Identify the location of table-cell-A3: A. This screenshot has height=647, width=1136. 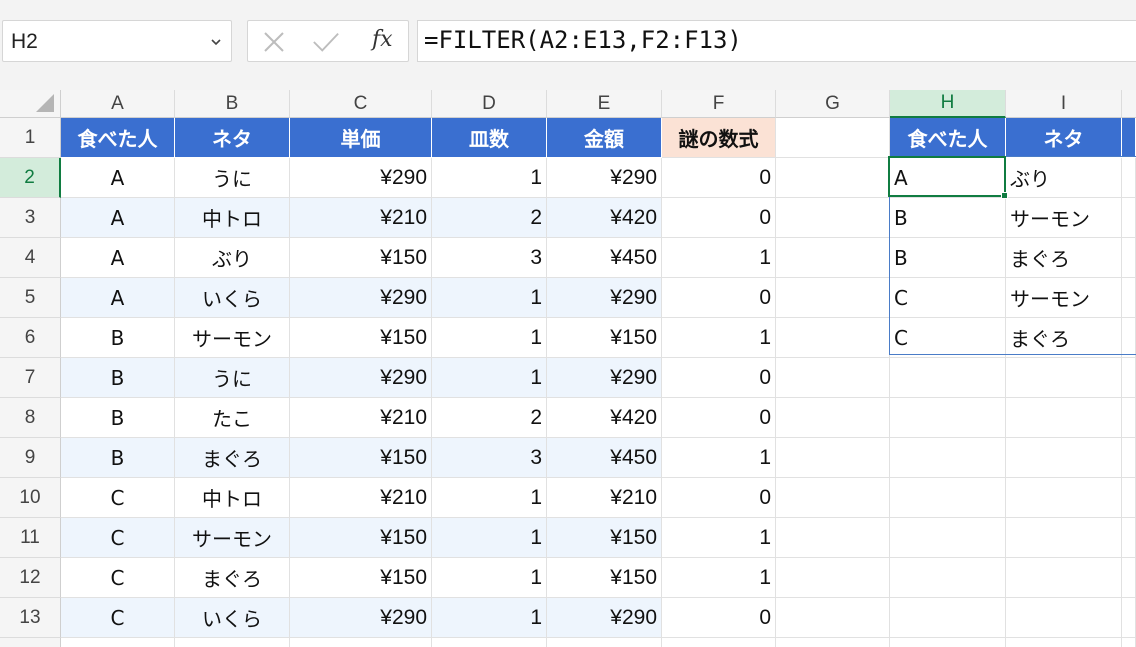
(118, 218).